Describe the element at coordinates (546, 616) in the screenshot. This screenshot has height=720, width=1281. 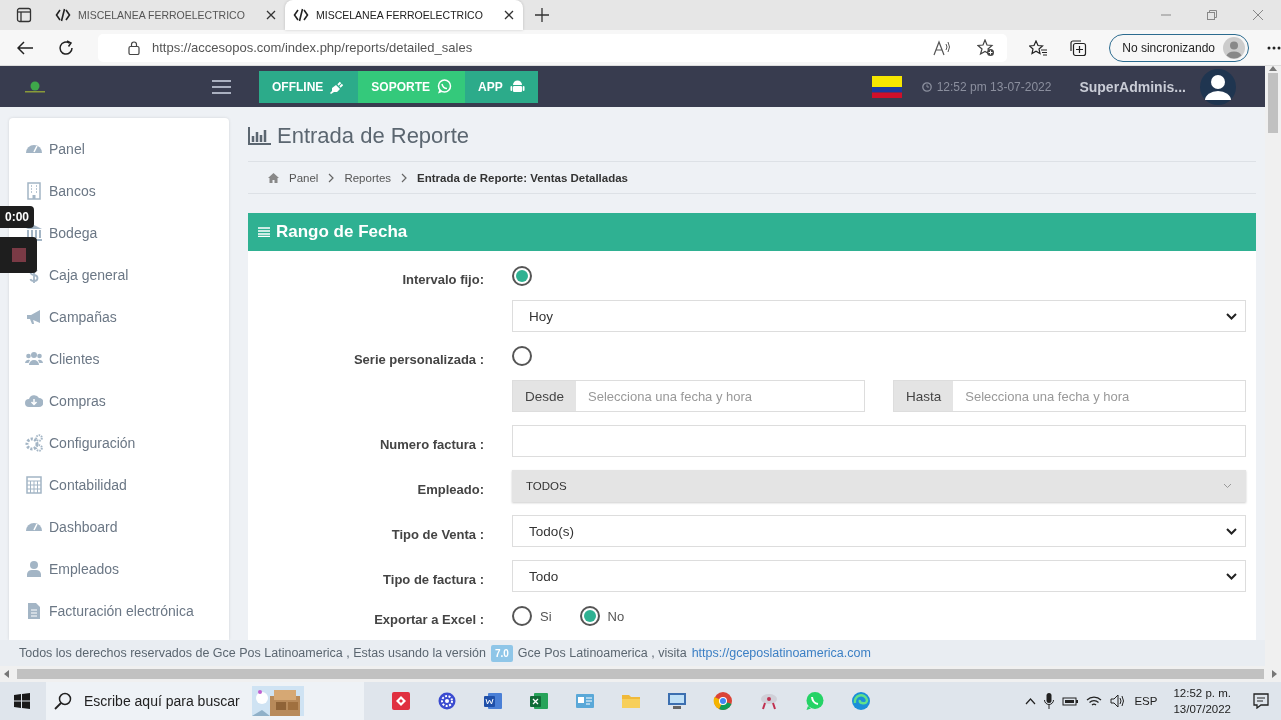
I see `option-label: Si` at that location.